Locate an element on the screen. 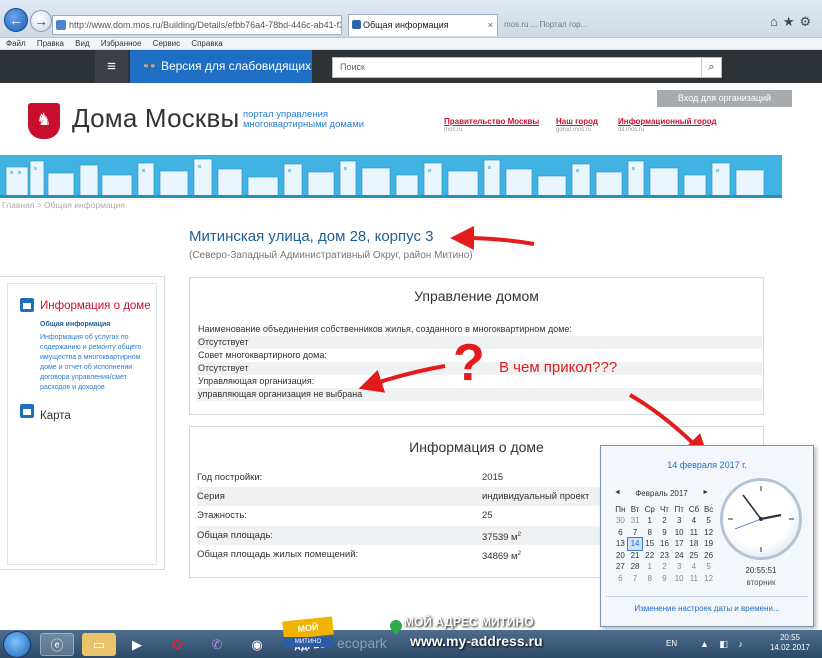 This screenshot has width=822, height=658. explorer-taskbar-icon: ▭ is located at coordinates (99, 644).